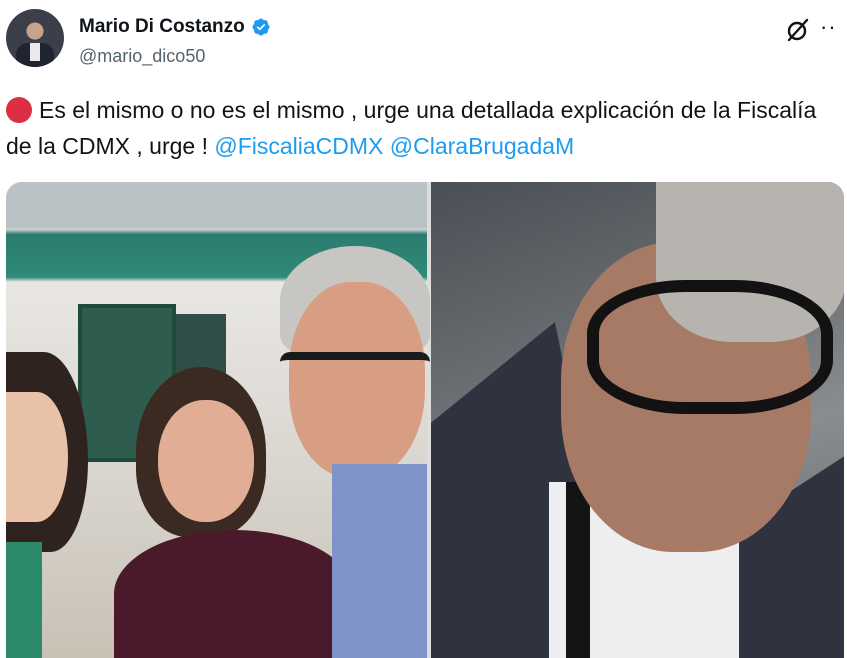  What do you see at coordinates (379, 561) in the screenshot?
I see `photo-man-shirt` at bounding box center [379, 561].